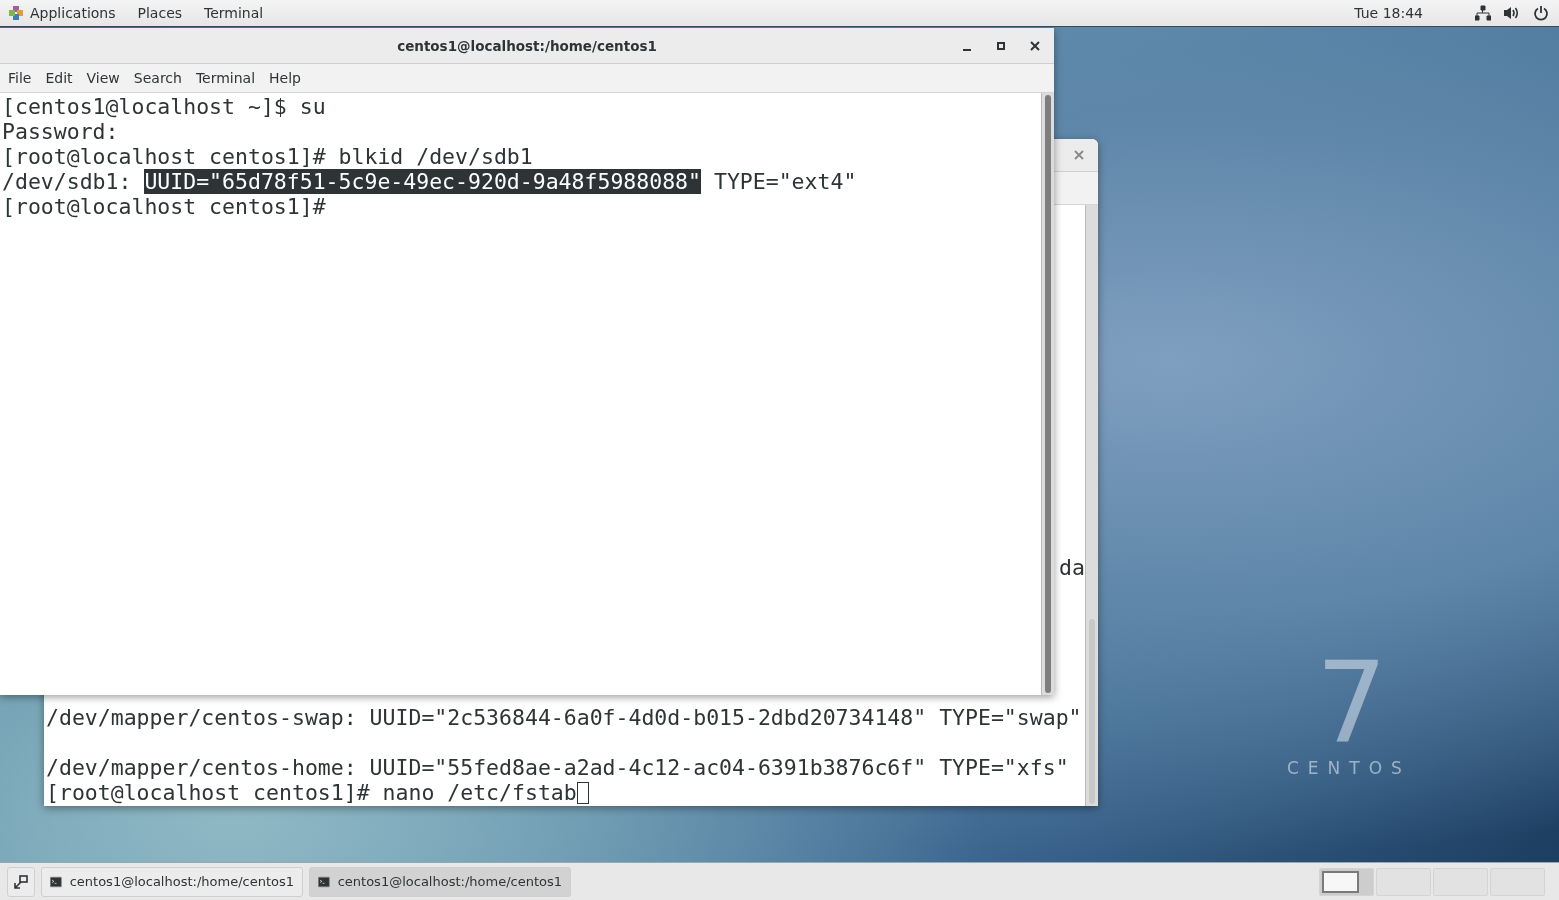 Image resolution: width=1559 pixels, height=900 pixels. What do you see at coordinates (527, 45) in the screenshot?
I see `window-title: centos1@localhost:/home/centos1` at bounding box center [527, 45].